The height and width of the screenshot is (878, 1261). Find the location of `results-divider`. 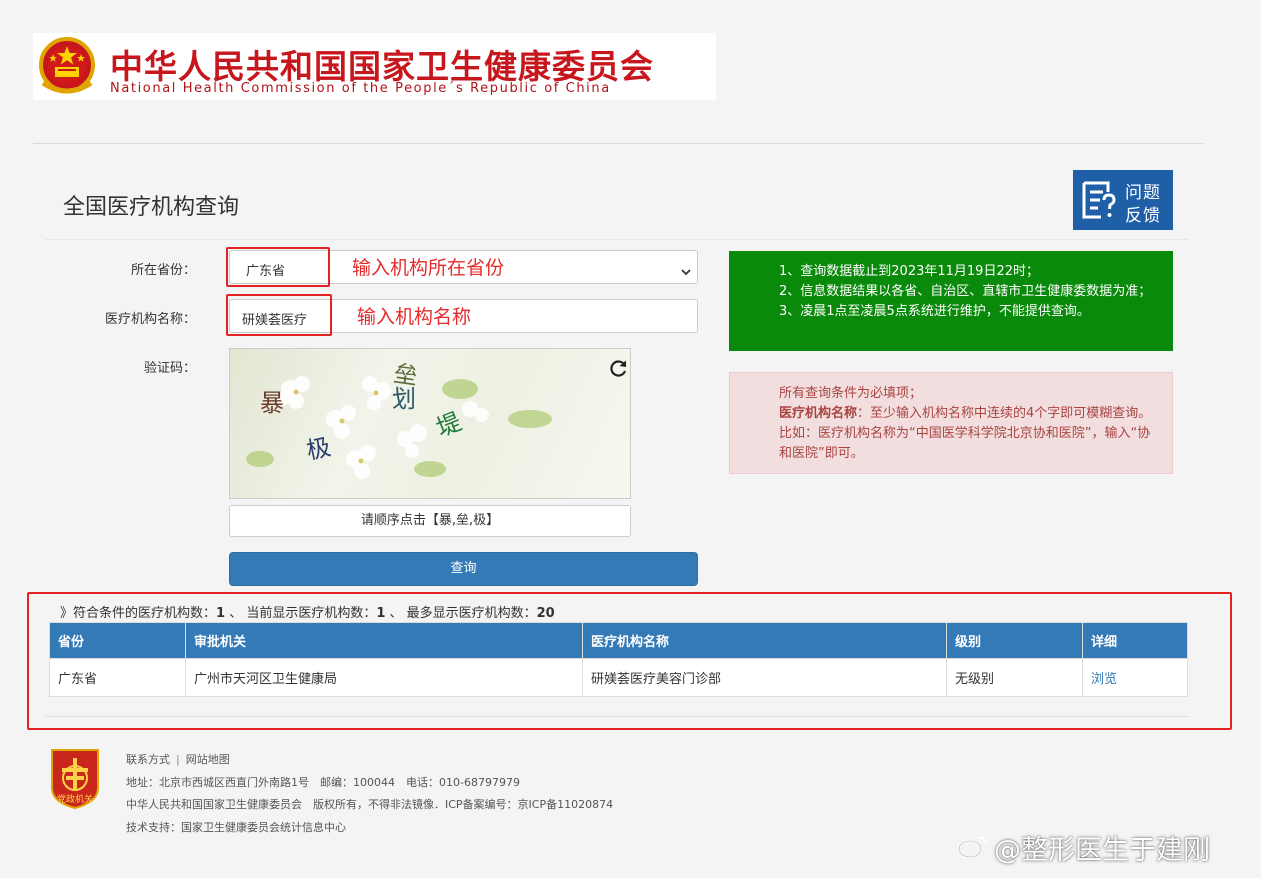

results-divider is located at coordinates (616, 716).